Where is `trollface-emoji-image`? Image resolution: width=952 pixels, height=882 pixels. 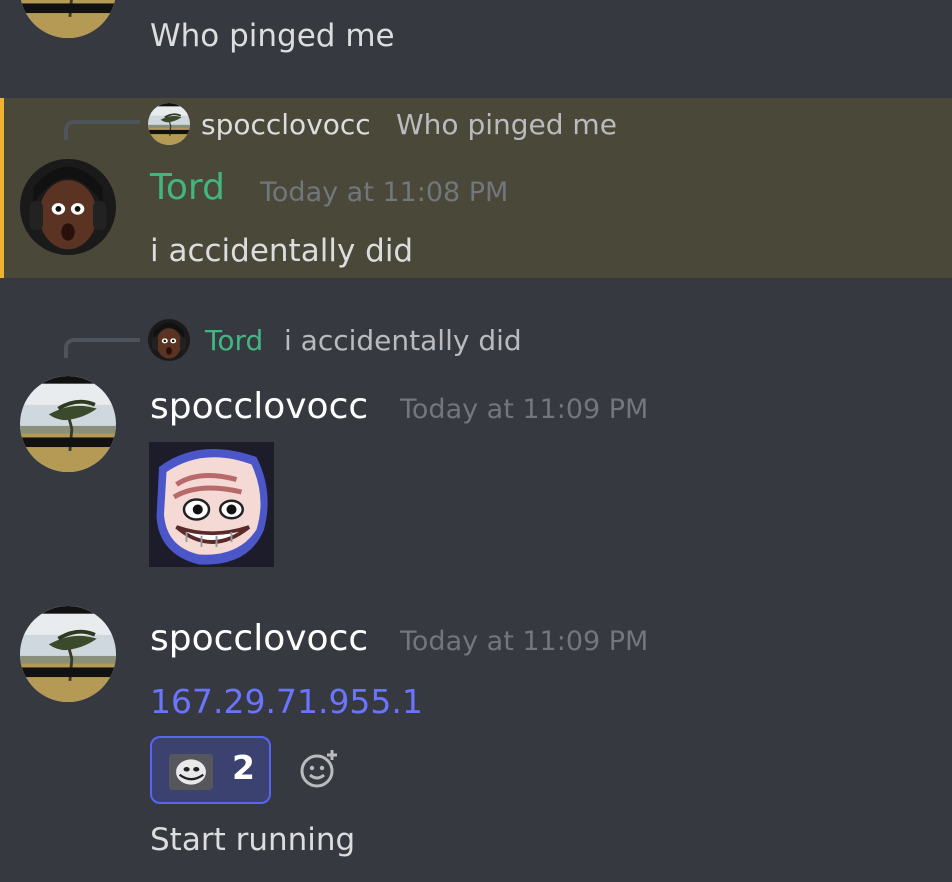
trollface-emoji-image is located at coordinates (211, 504).